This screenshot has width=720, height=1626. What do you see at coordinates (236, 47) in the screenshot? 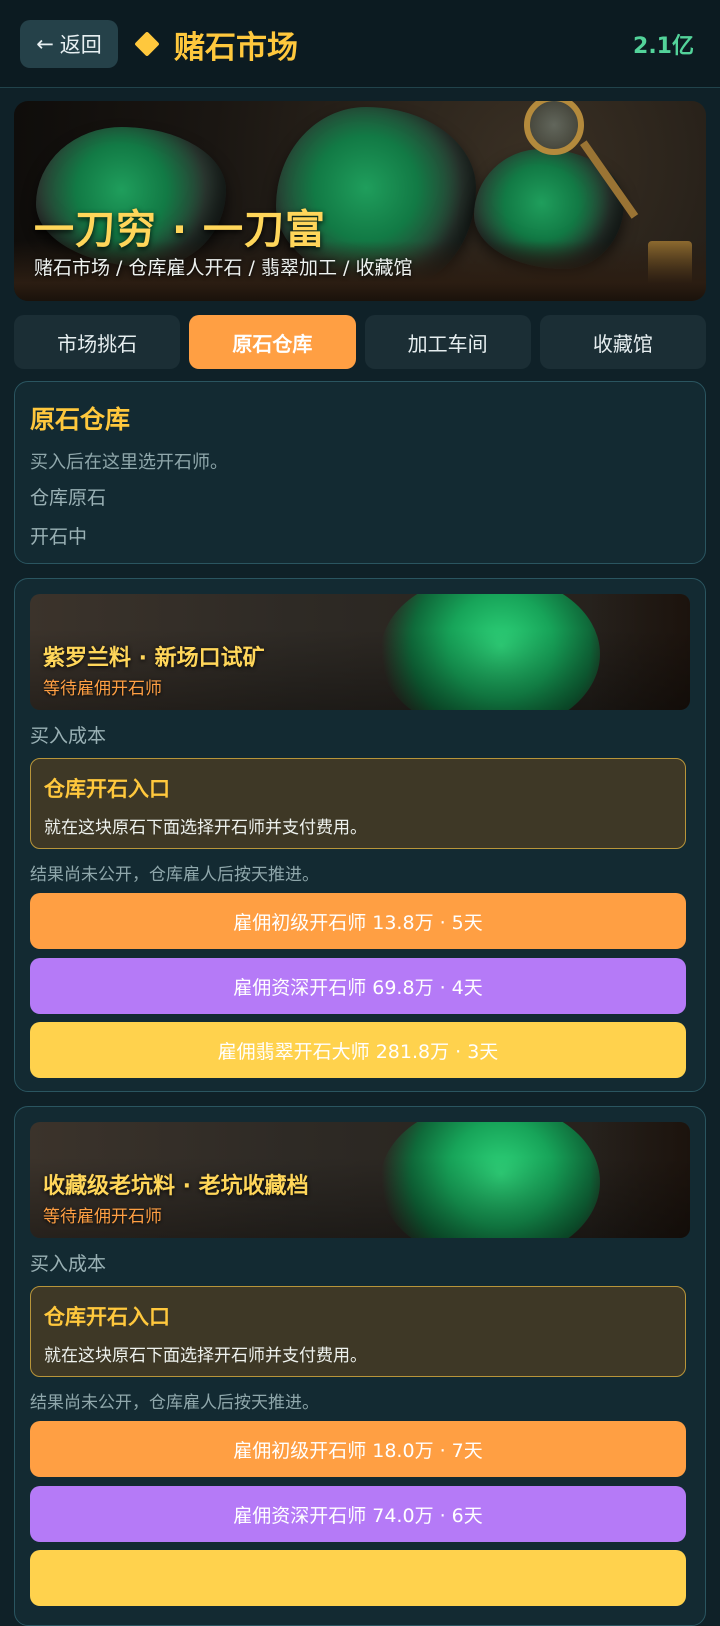
I see `page-title-text: 赌石市场` at bounding box center [236, 47].